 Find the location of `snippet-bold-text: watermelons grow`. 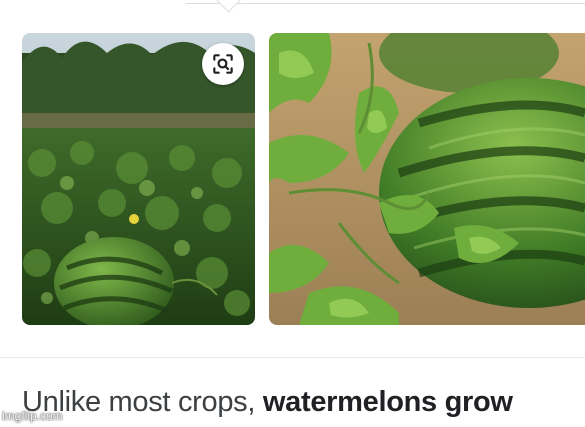

snippet-bold-text: watermelons grow is located at coordinates (387, 402).